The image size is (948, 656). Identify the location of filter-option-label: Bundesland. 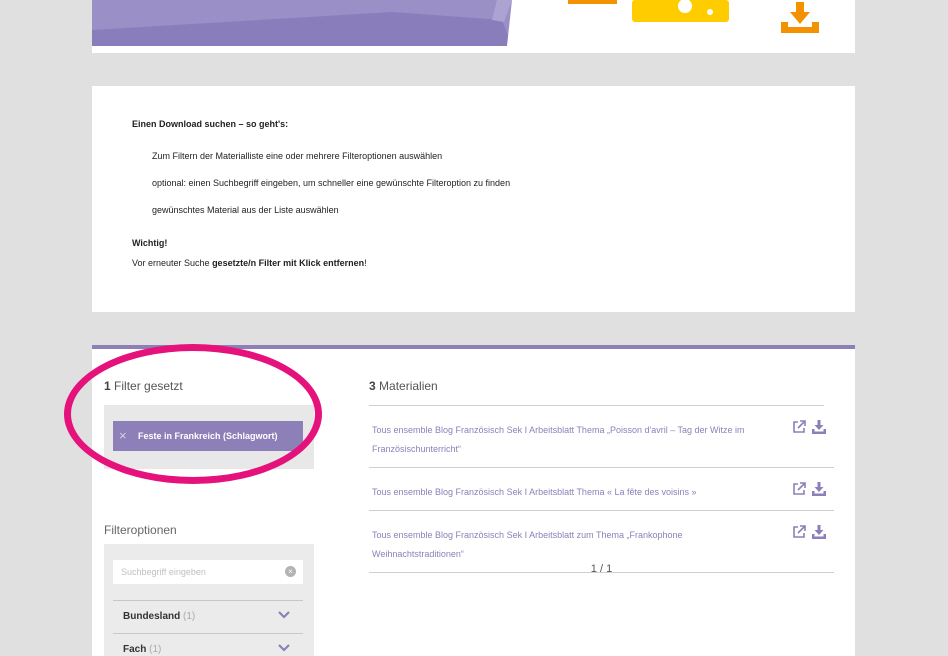
(152, 616).